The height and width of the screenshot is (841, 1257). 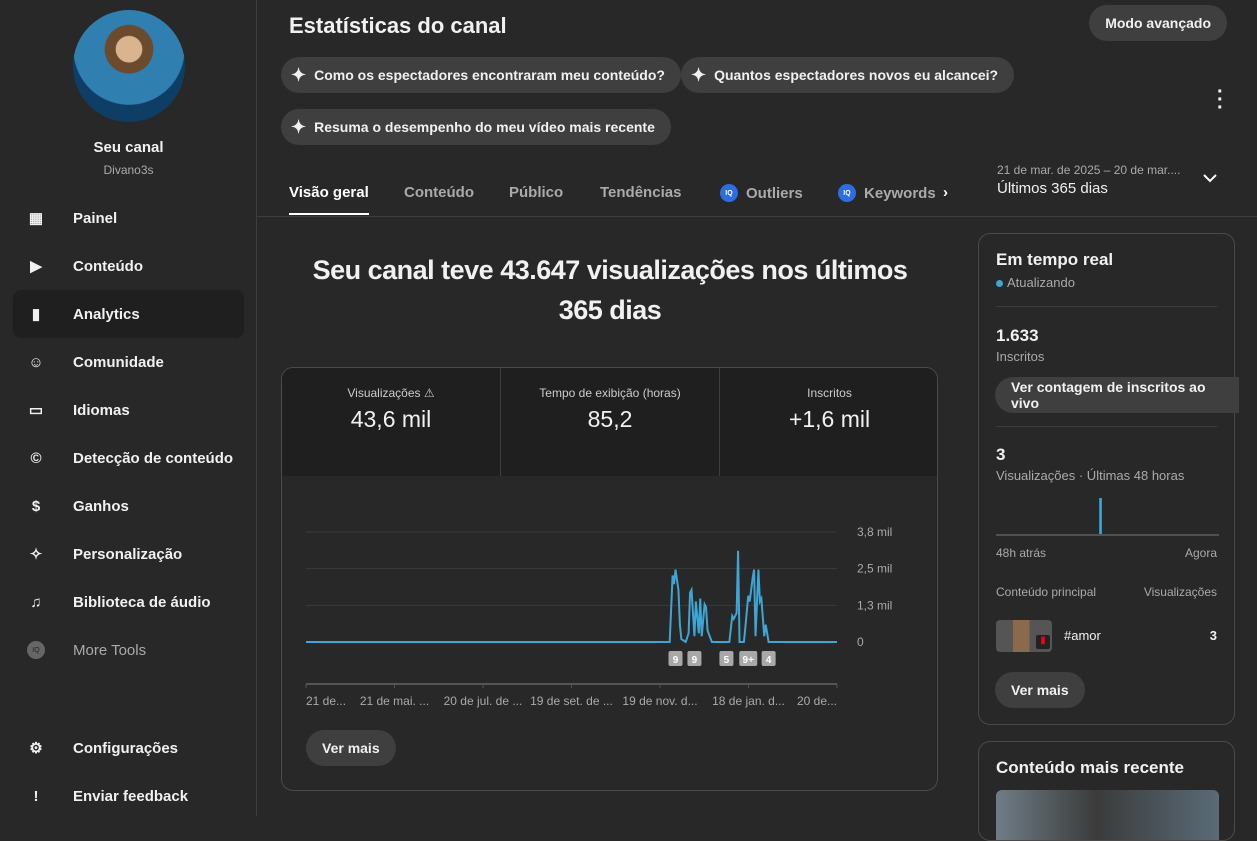 What do you see at coordinates (153, 458) in the screenshot?
I see `sidebar-item-label: Detecção de conteúdo` at bounding box center [153, 458].